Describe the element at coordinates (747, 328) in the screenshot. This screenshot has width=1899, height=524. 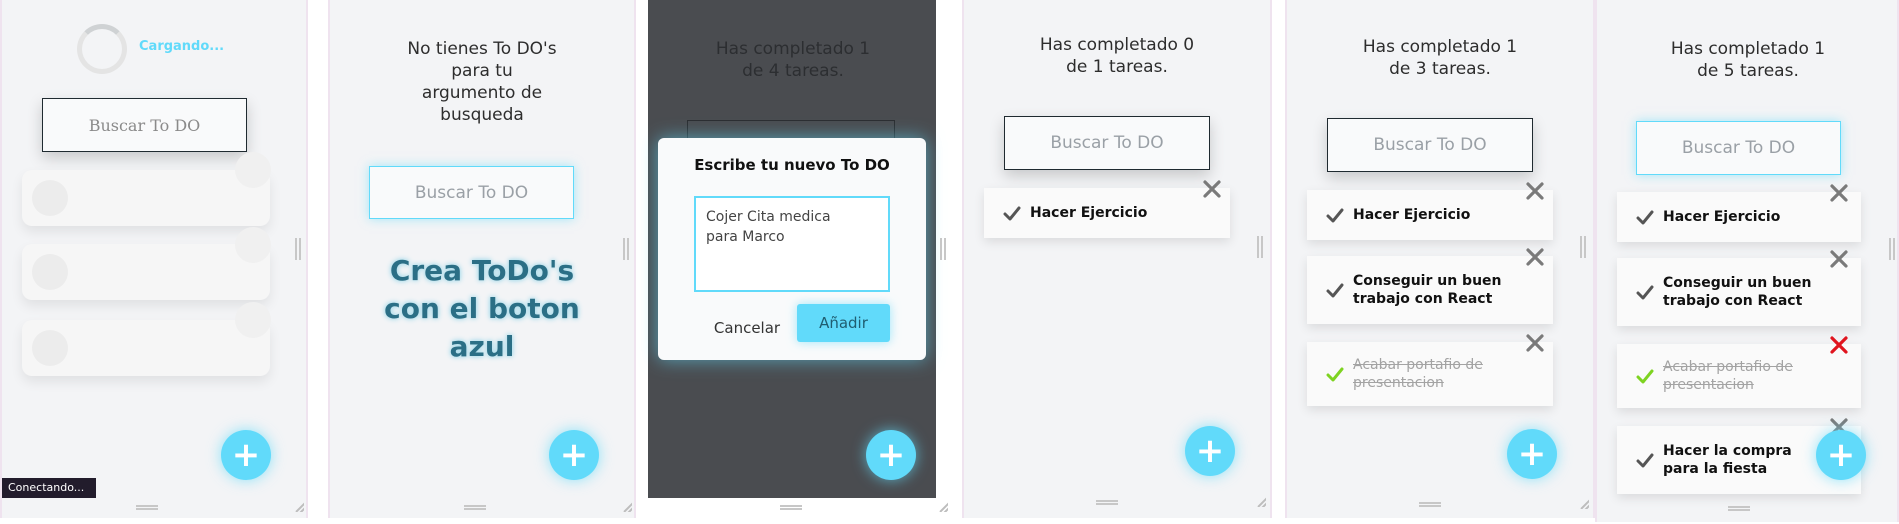
I see `cancel-button: Cancelar` at that location.